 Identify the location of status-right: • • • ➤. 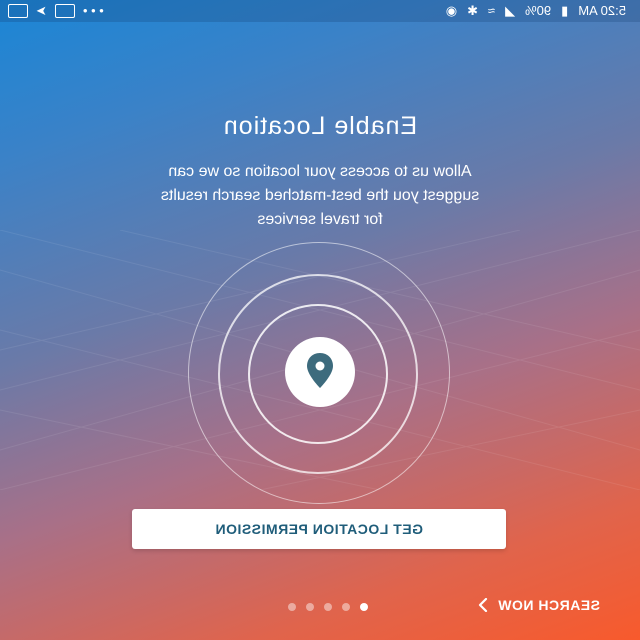
(56, 11).